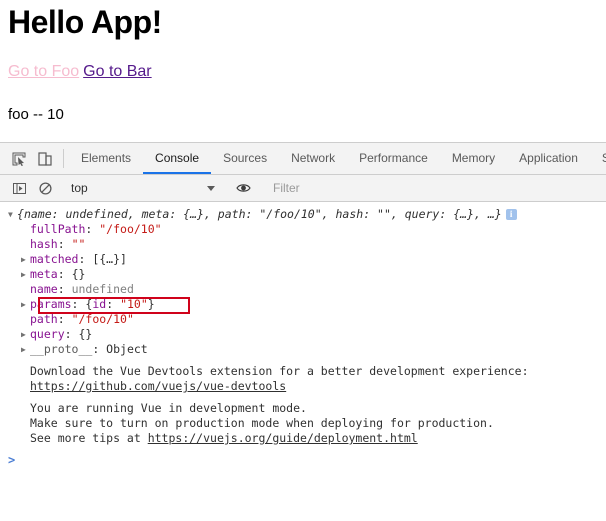 The width and height of the screenshot is (606, 521). I want to click on page-title: Hello App!, so click(85, 22).